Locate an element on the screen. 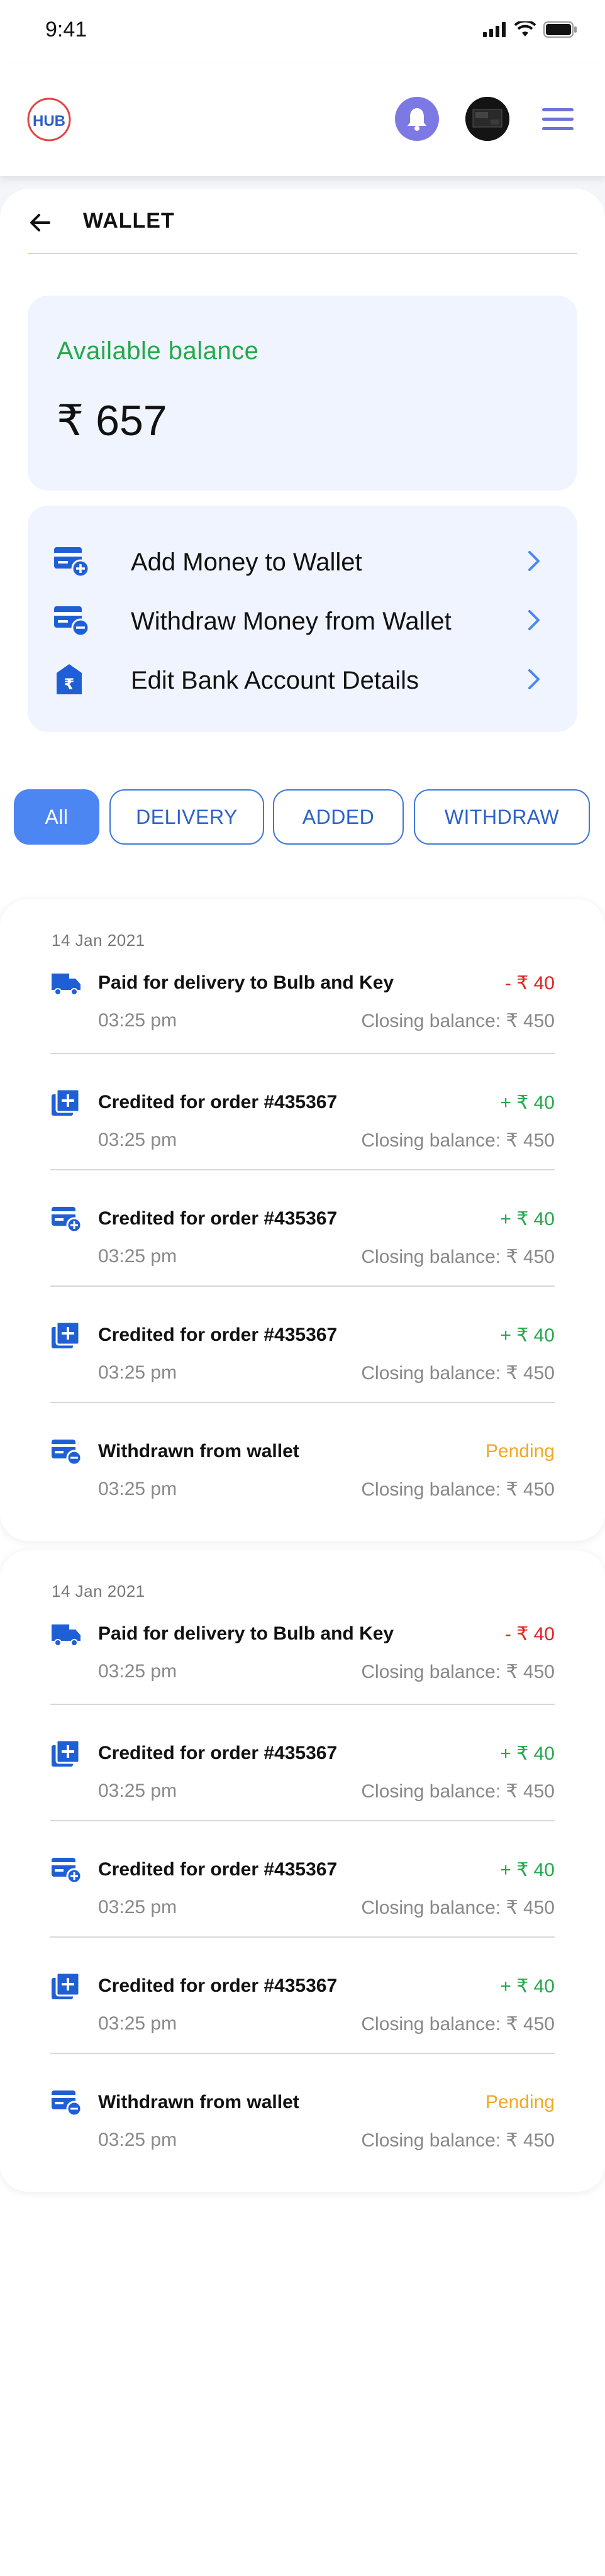  notification-button is located at coordinates (417, 119).